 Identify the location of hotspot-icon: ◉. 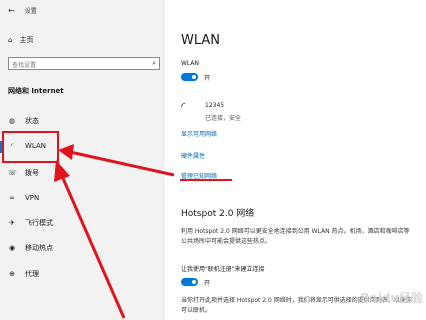
(12, 248).